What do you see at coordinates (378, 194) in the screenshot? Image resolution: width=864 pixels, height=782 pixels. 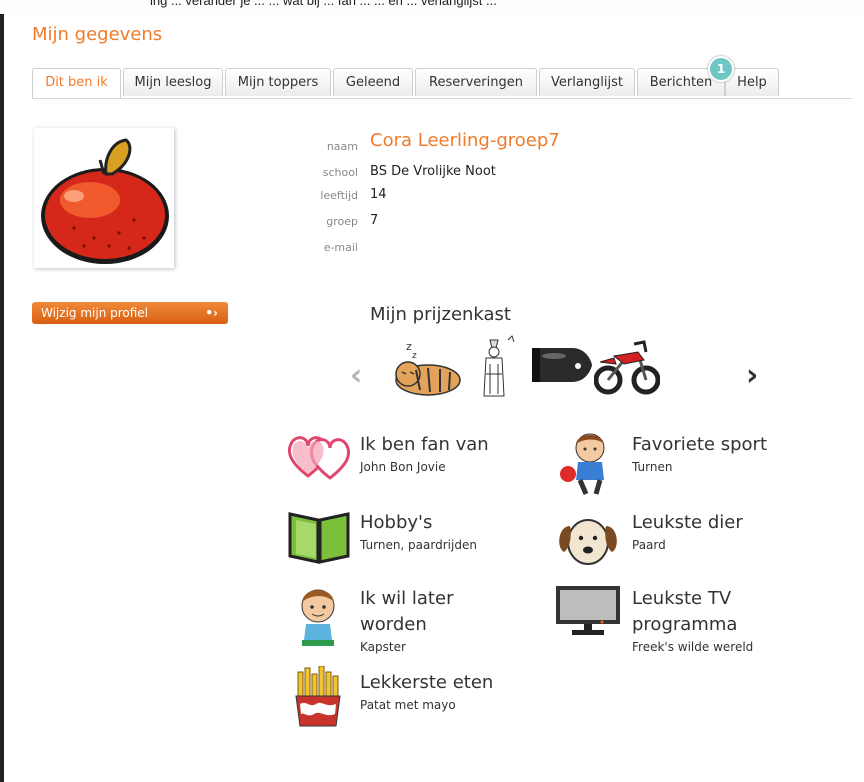 I see `age-value: 14` at bounding box center [378, 194].